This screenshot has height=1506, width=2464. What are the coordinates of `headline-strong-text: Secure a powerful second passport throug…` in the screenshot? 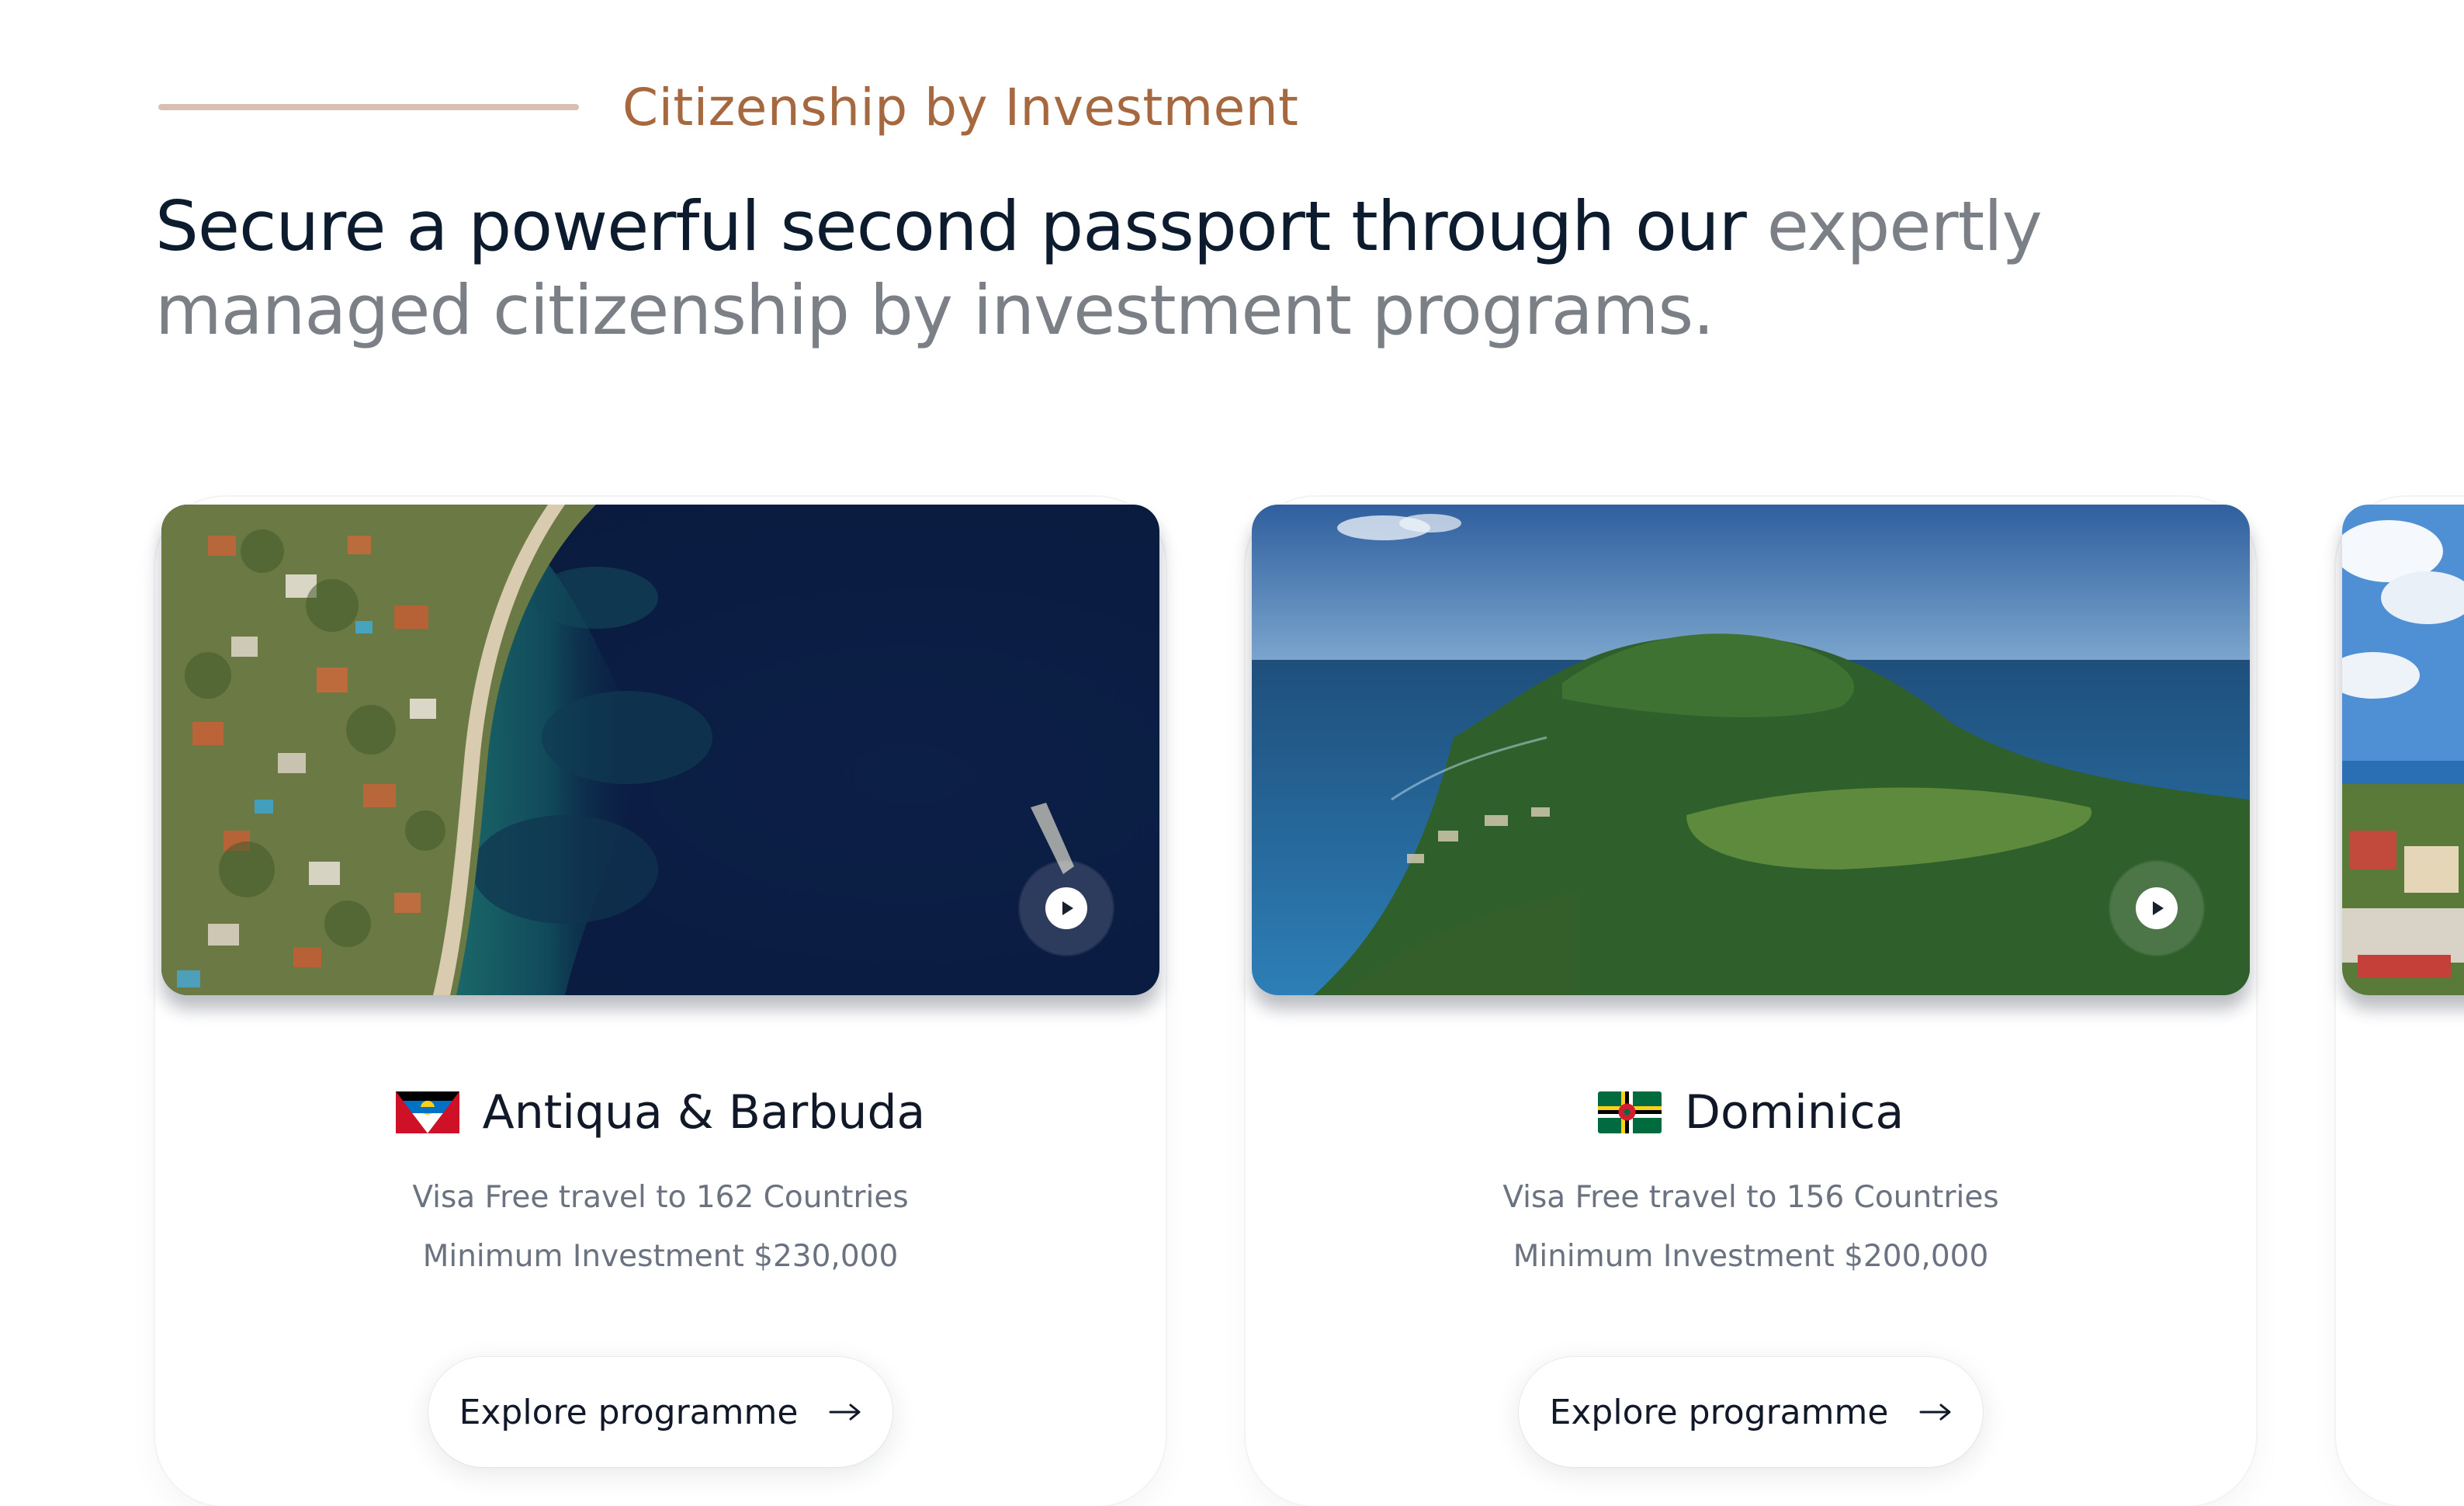 It's located at (951, 226).